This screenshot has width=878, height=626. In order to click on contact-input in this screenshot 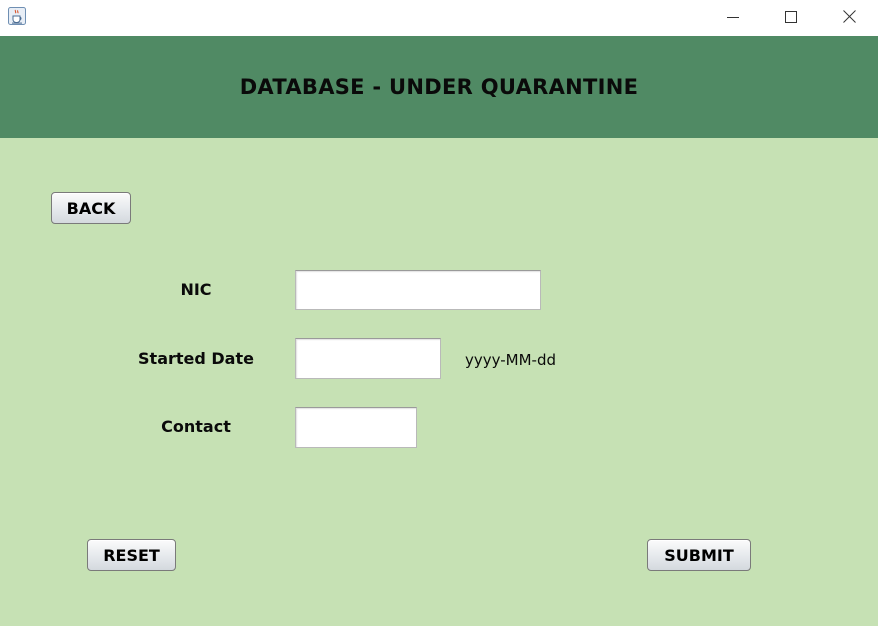, I will do `click(356, 427)`.